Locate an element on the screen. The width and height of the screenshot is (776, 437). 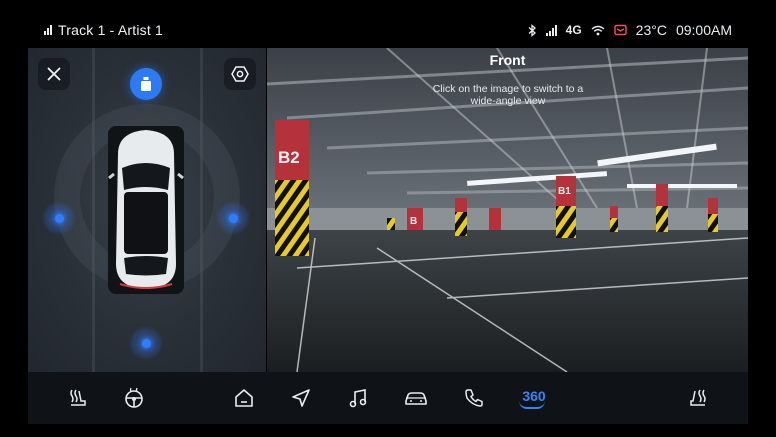
network-type: 4G is located at coordinates (573, 30).